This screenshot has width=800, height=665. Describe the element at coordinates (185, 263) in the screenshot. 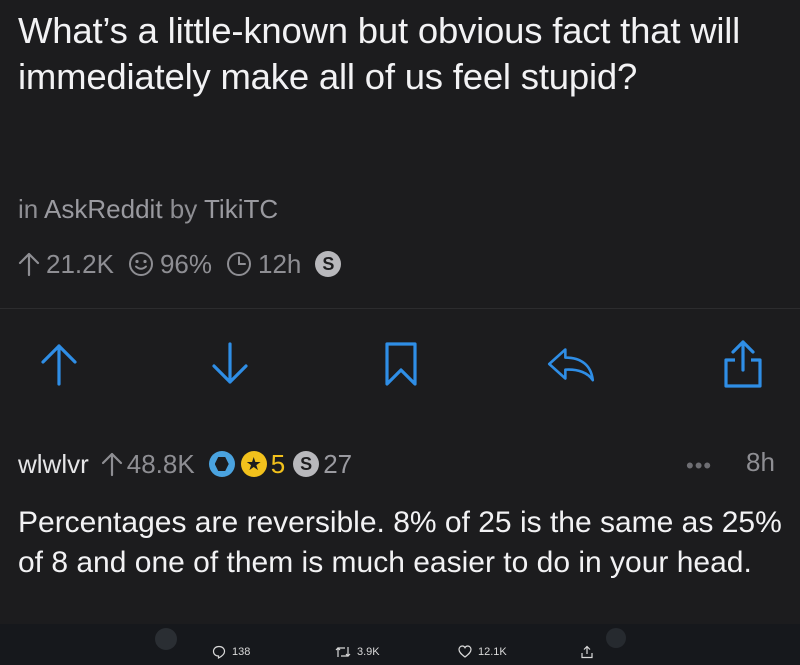

I see `upvote-ratio-value: 96%` at that location.